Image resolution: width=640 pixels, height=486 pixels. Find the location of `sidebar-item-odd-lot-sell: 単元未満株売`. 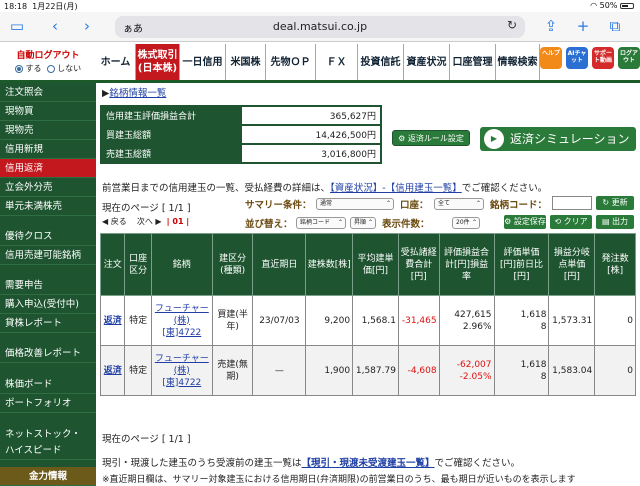

sidebar-item-odd-lot-sell: 単元未満株売 is located at coordinates (48, 206).